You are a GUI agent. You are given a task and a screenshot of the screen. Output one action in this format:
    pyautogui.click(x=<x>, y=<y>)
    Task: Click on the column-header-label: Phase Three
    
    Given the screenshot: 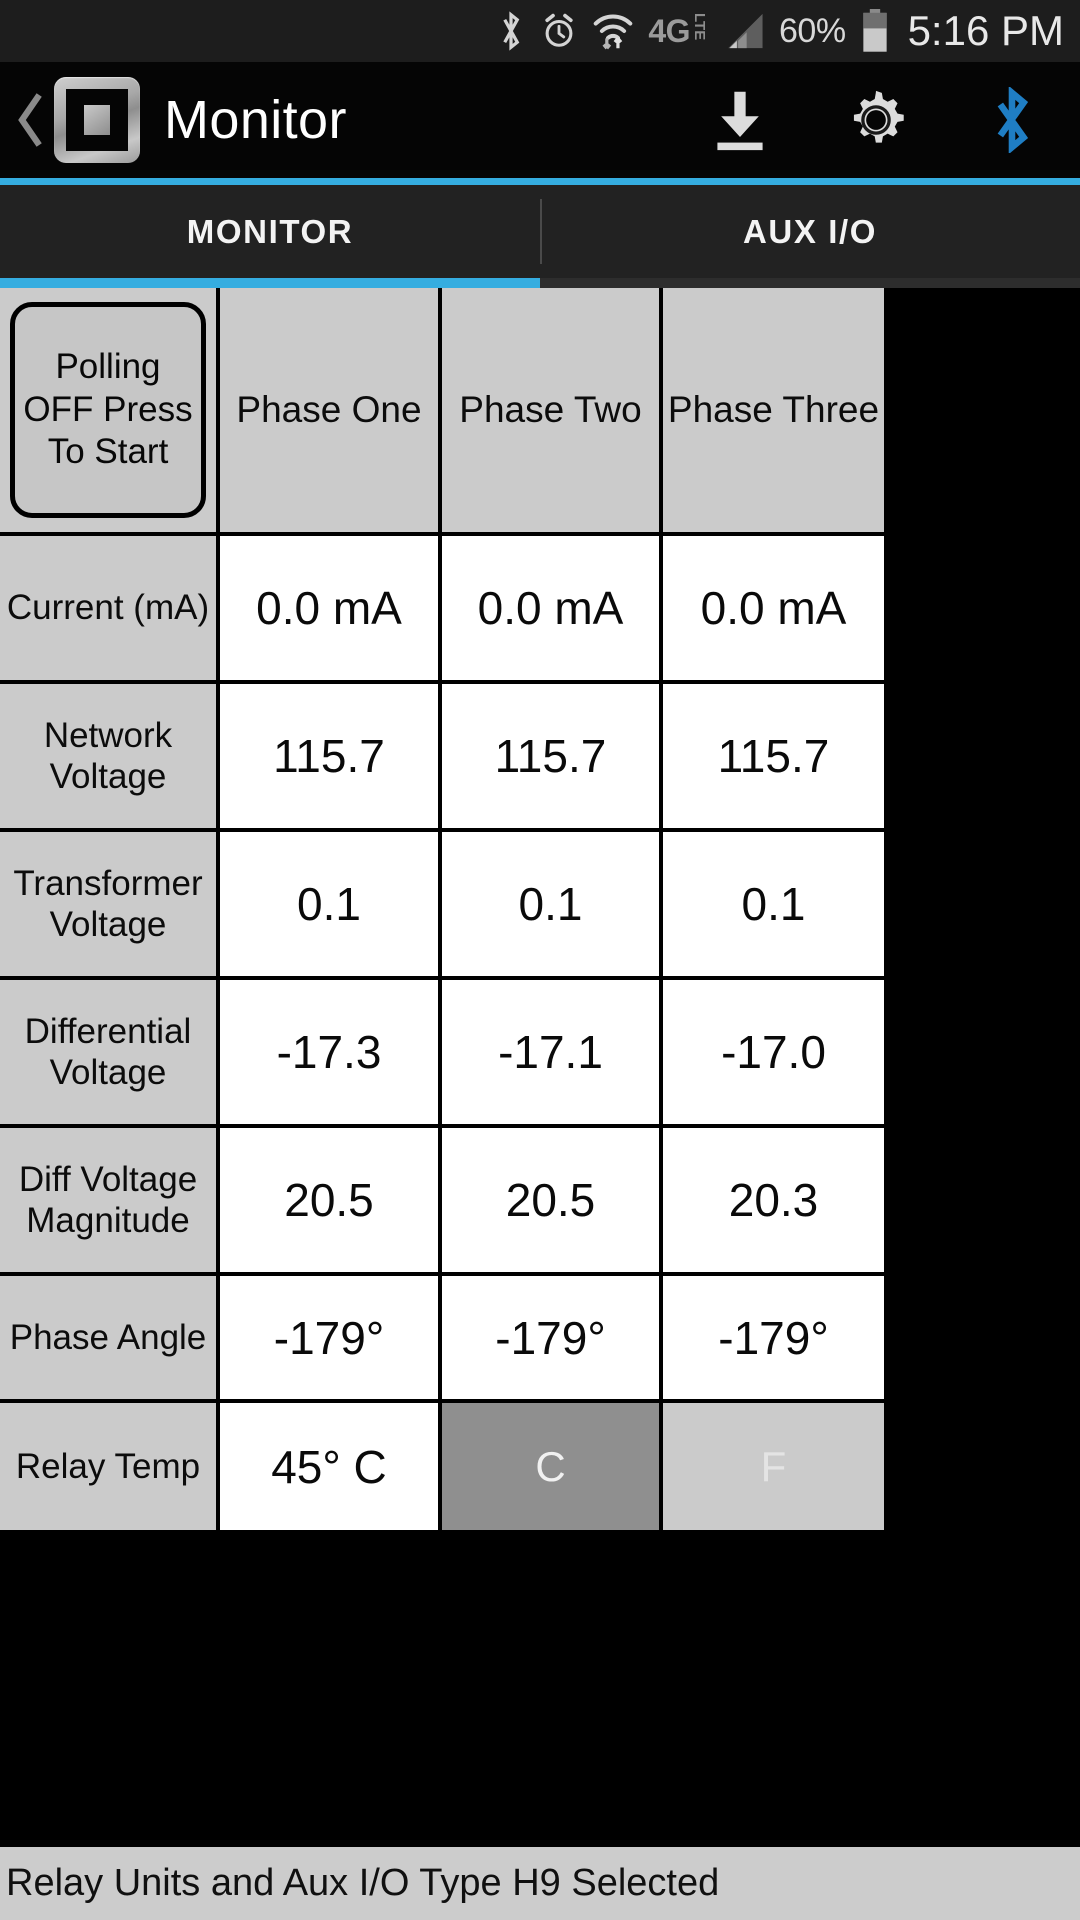 What is the action you would take?
    pyautogui.click(x=773, y=409)
    